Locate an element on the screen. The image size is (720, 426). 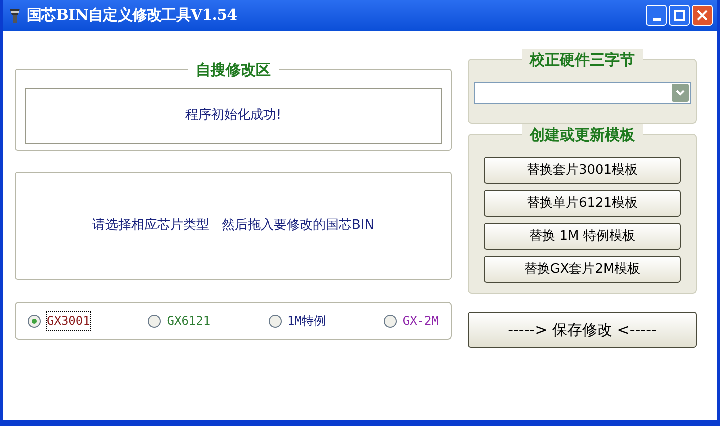
window-title: 国芯BIN自定义修改工具V1.54 is located at coordinates (132, 15).